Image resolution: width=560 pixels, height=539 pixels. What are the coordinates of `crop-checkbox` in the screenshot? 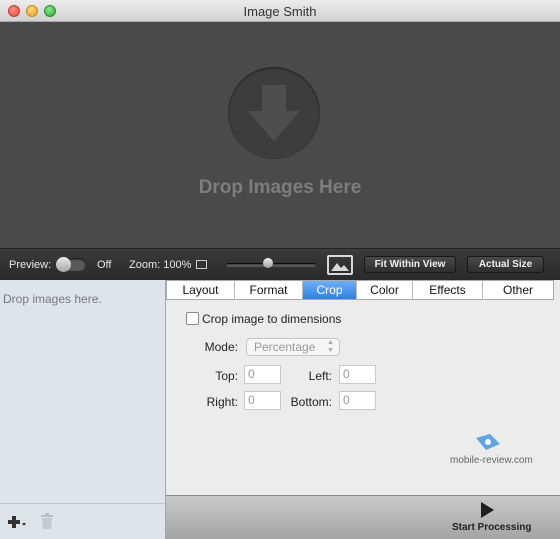 It's located at (192, 318).